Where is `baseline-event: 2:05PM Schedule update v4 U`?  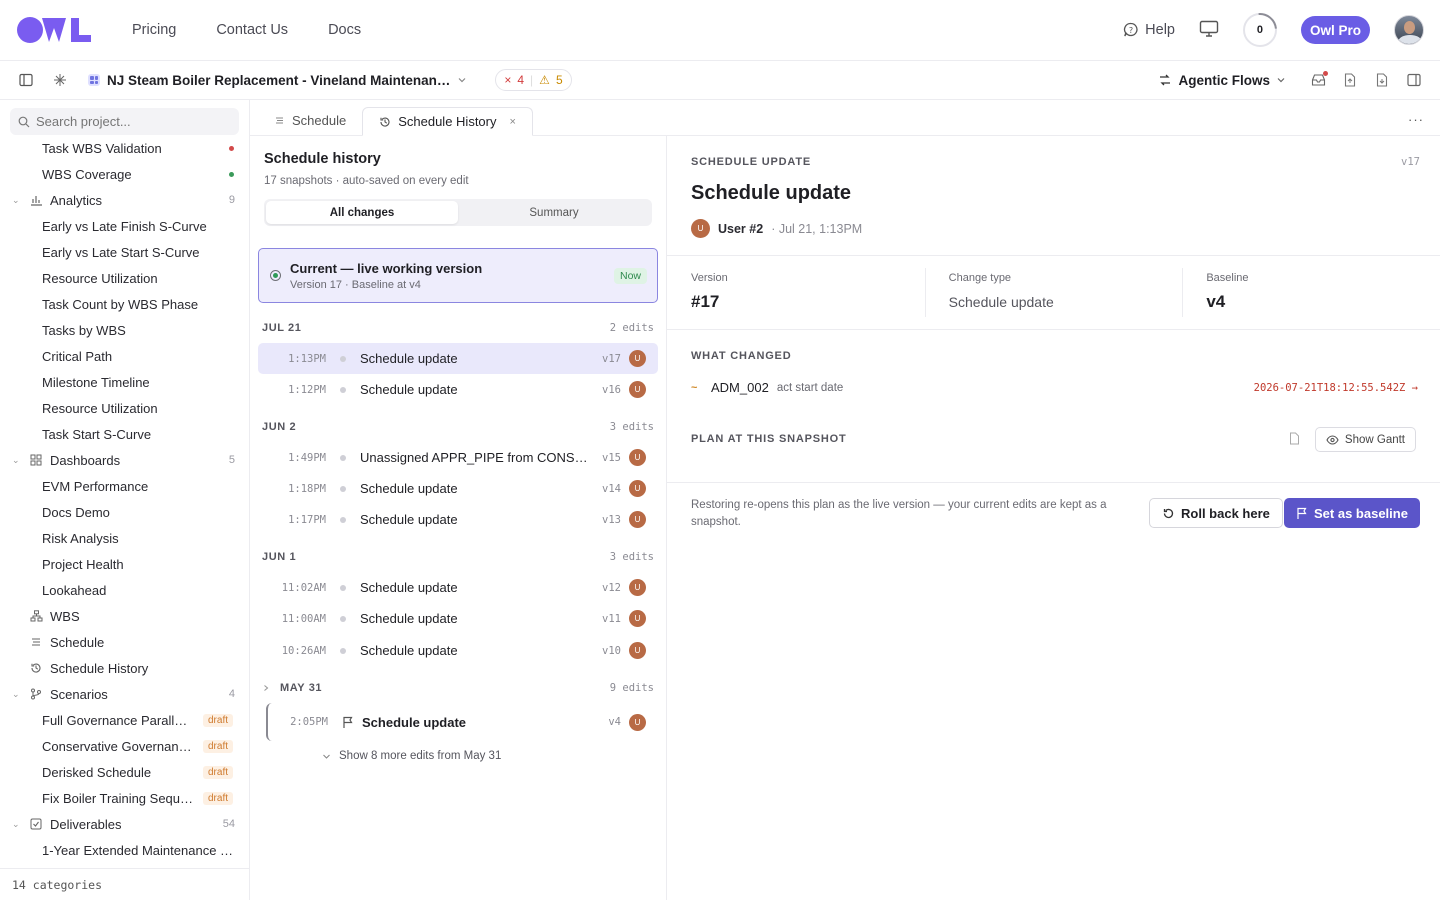 baseline-event: 2:05PM Schedule update v4 U is located at coordinates (462, 722).